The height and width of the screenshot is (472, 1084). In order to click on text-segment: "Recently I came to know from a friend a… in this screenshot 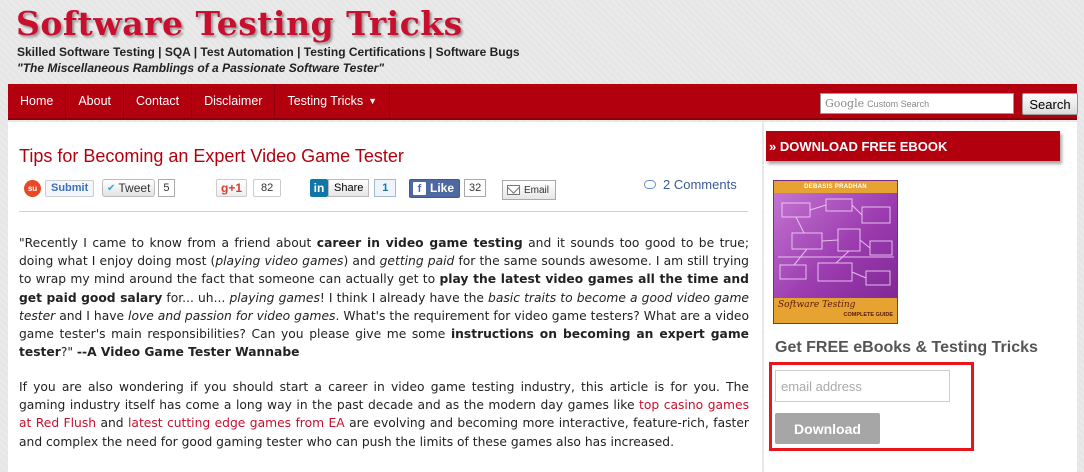, I will do `click(168, 243)`.